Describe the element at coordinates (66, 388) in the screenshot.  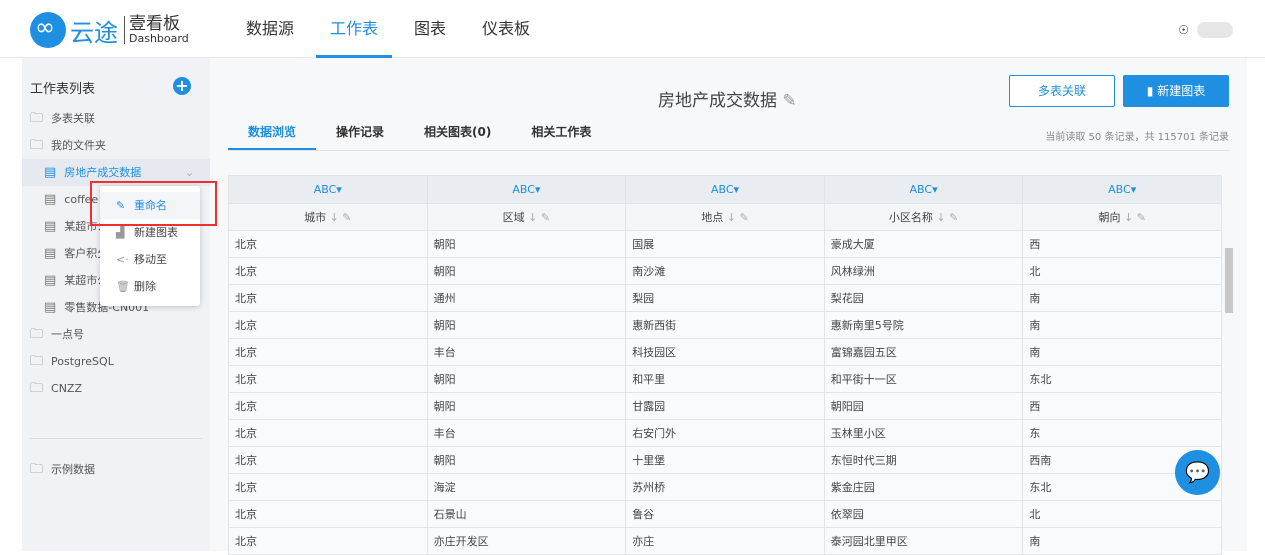
I see `sidebar-item-label: CNZZ` at that location.